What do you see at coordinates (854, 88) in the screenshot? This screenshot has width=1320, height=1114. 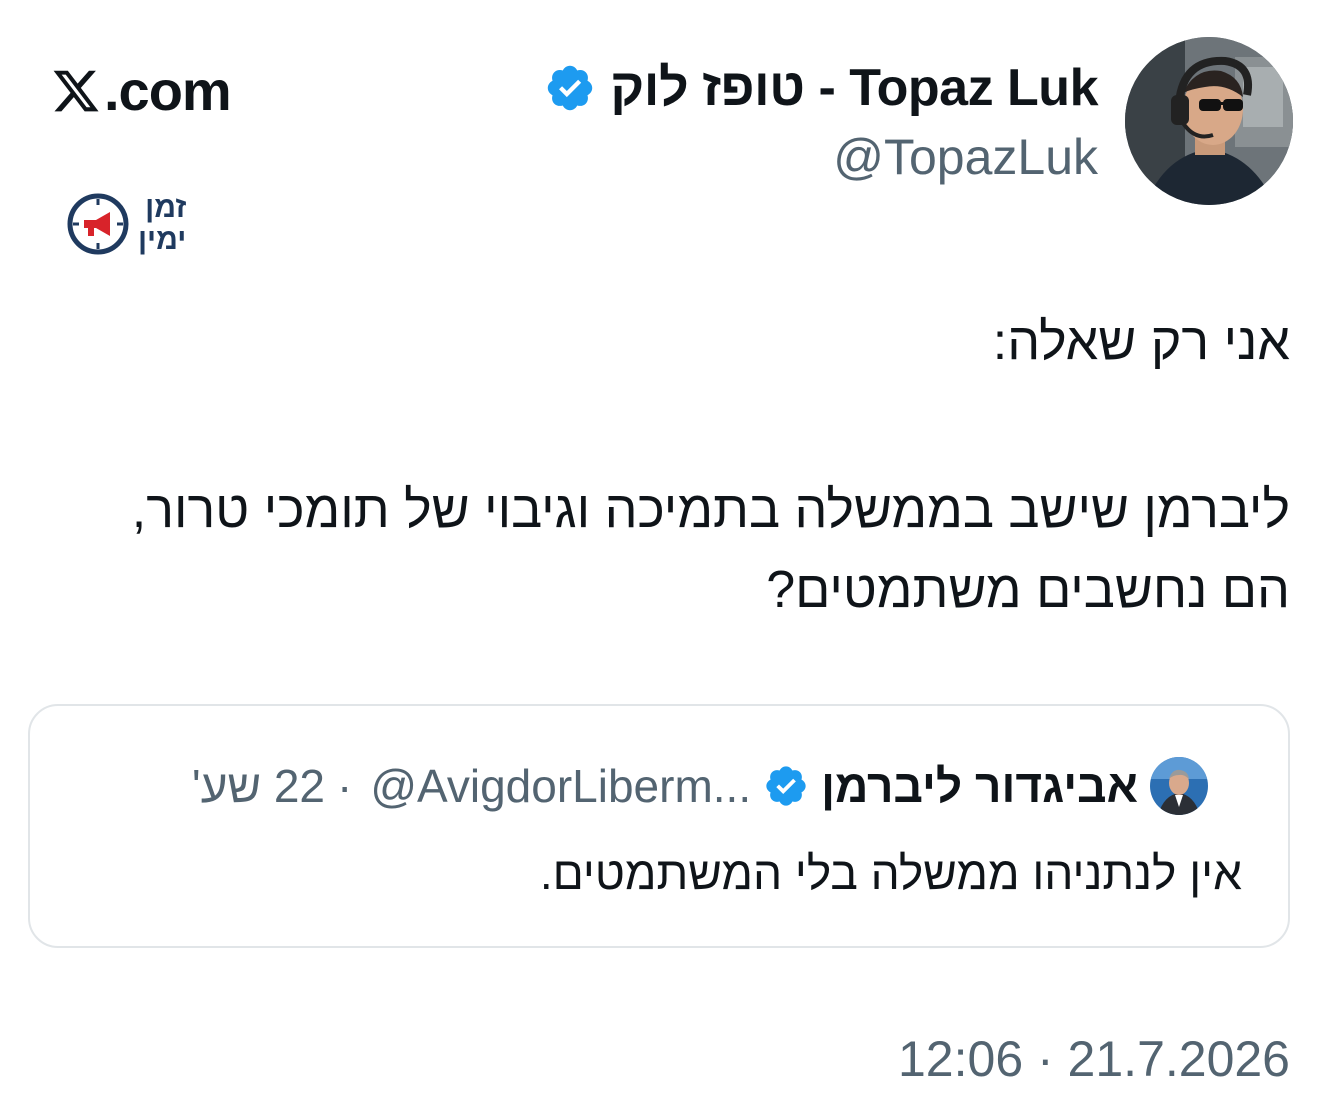 I see `author-display-name: טופז לוק - Topaz Luk` at bounding box center [854, 88].